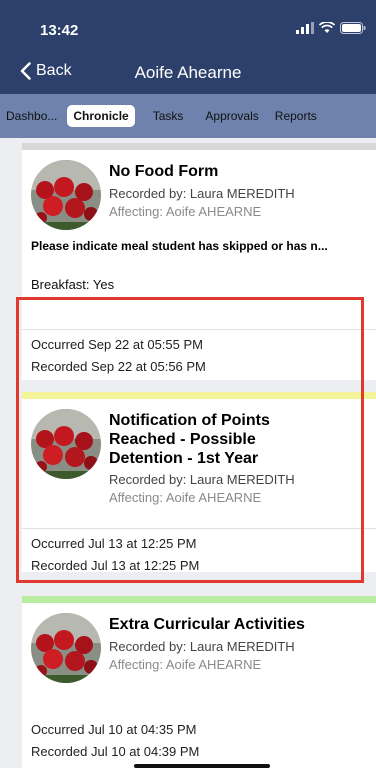  I want to click on card-title: No Food Form, so click(164, 171).